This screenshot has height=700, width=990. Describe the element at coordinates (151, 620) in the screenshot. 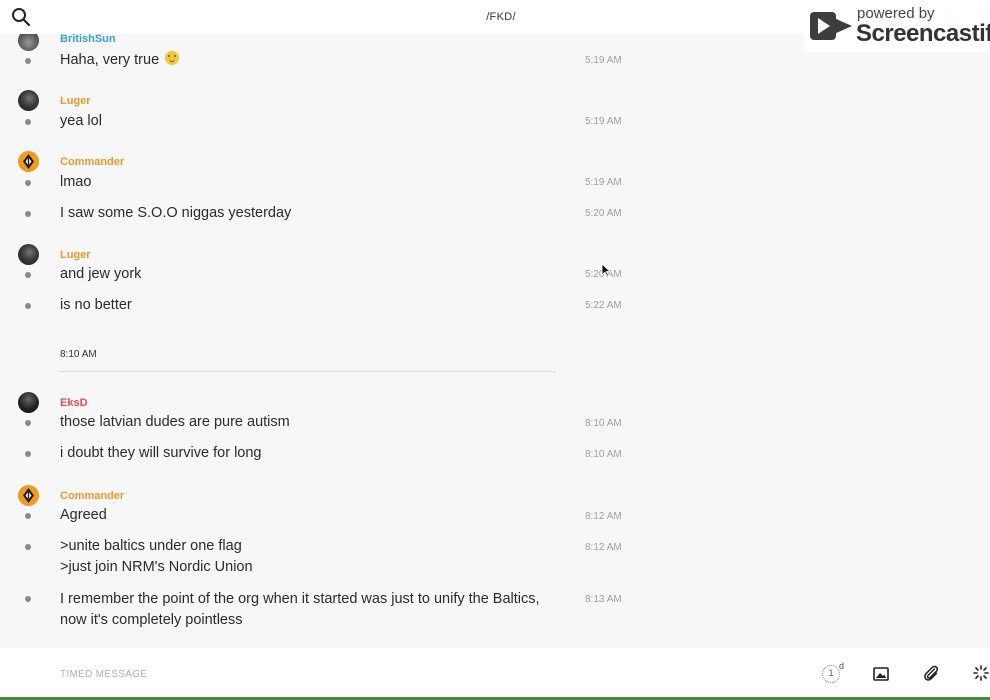

I see `message-line: now it's completely pointless` at that location.